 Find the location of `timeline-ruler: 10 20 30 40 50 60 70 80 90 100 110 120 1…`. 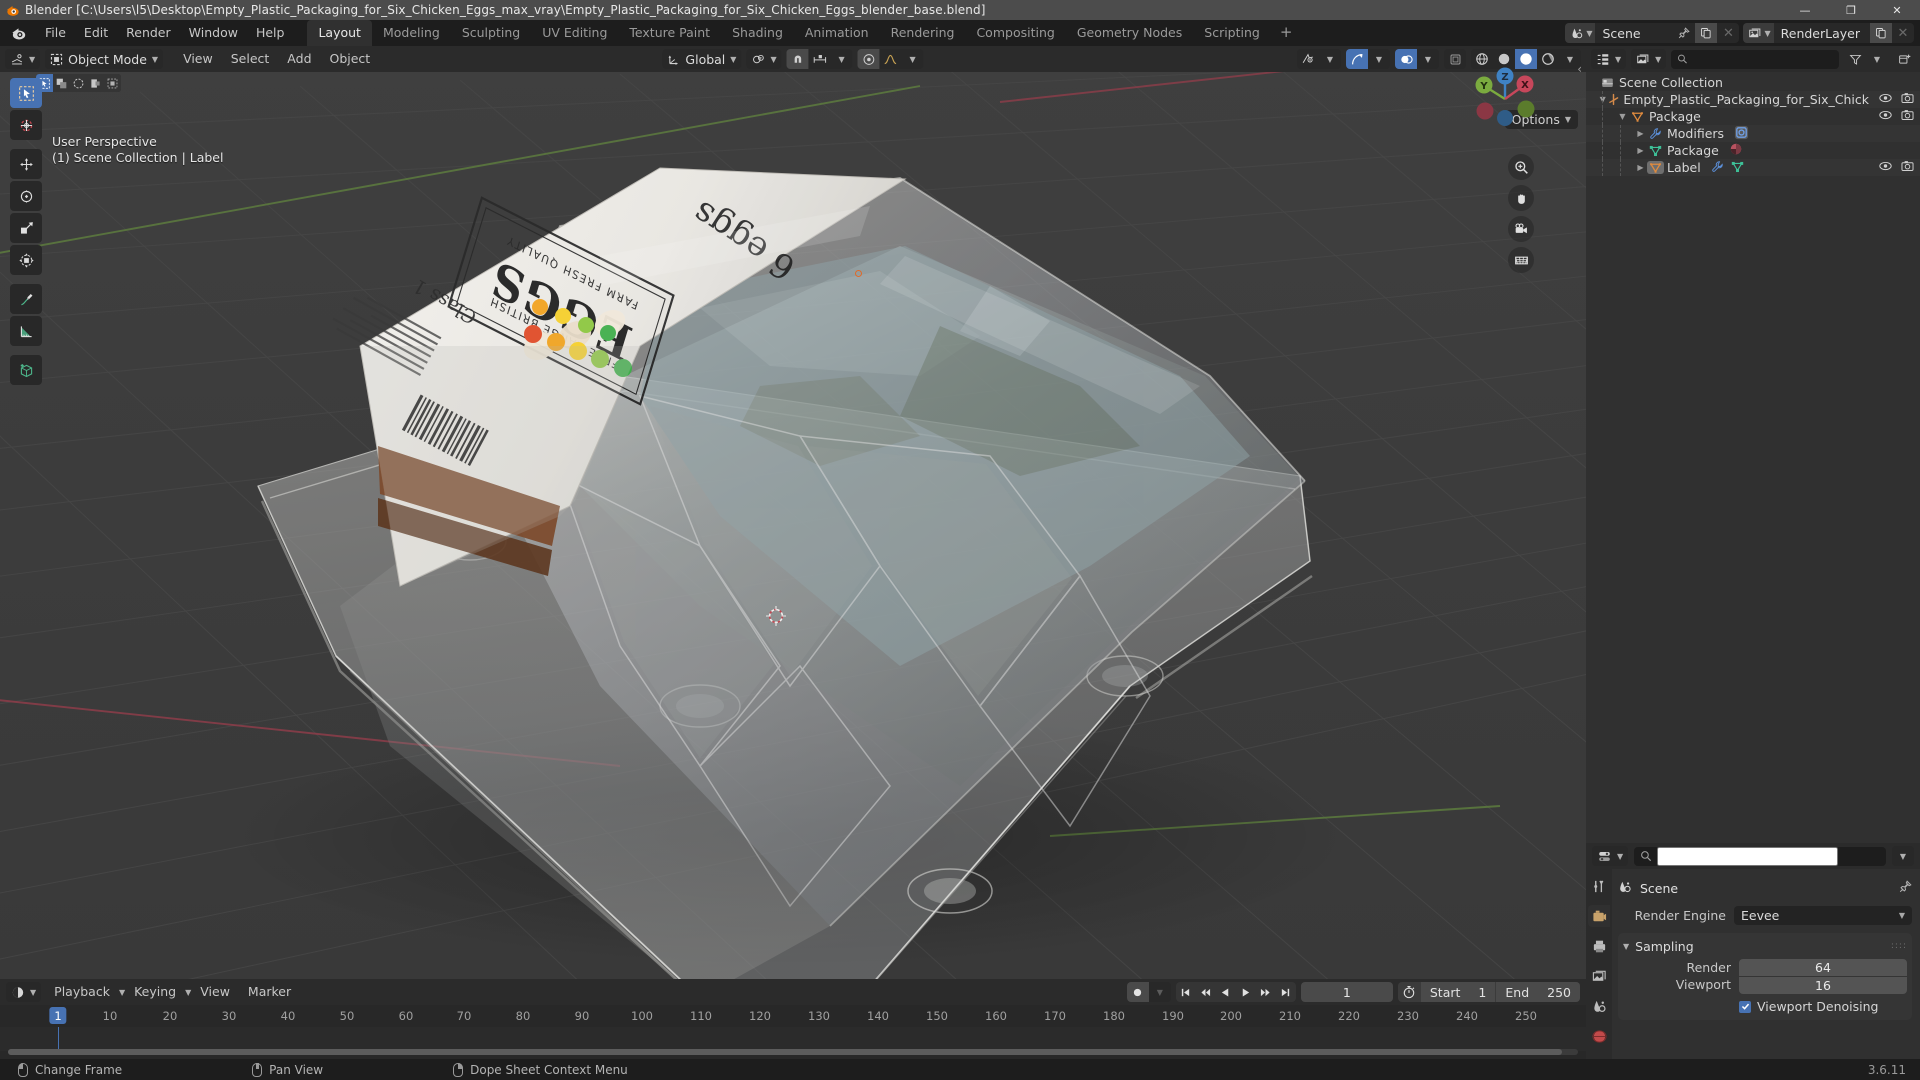

timeline-ruler: 10 20 30 40 50 60 70 80 90 100 110 120 1… is located at coordinates (793, 1016).